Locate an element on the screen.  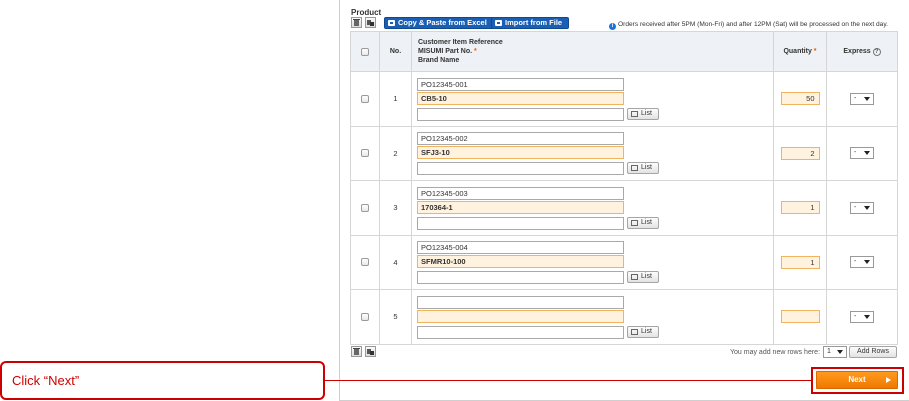
quantity-input: 2 is located at coordinates (800, 153).